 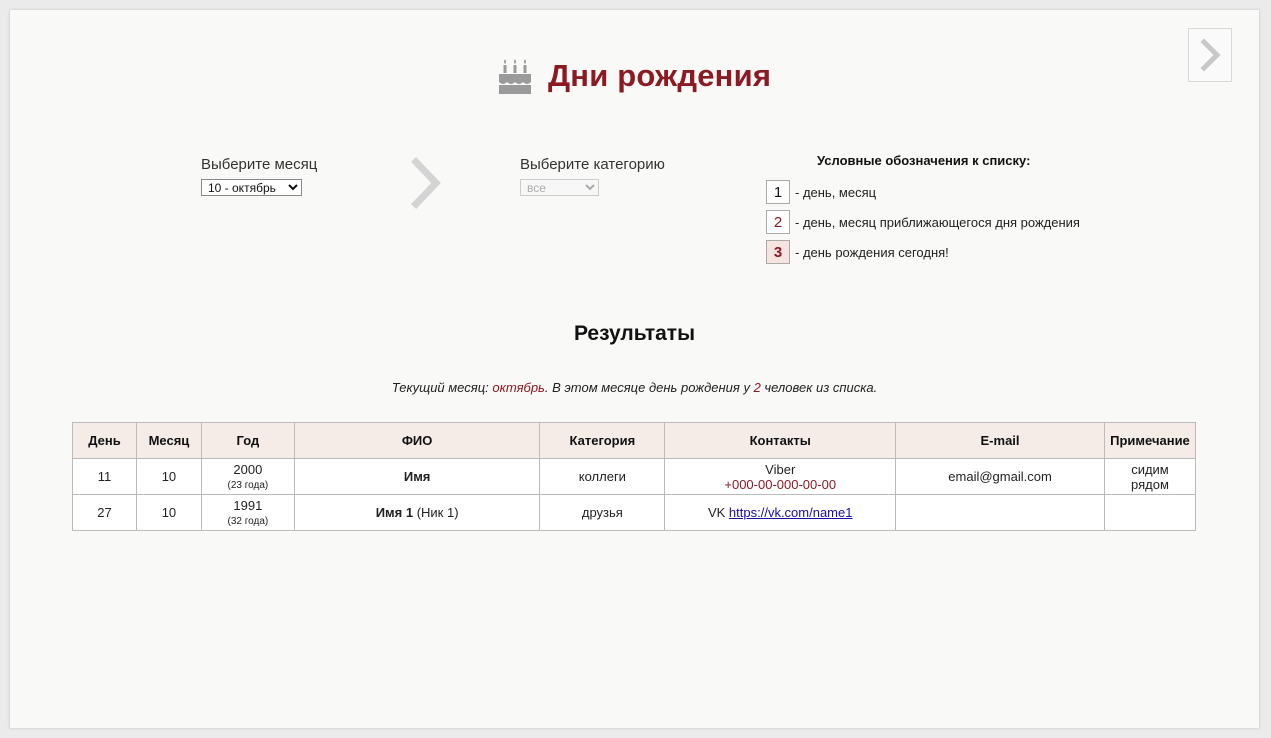 What do you see at coordinates (778, 192) in the screenshot?
I see `legend-box-day: 1` at bounding box center [778, 192].